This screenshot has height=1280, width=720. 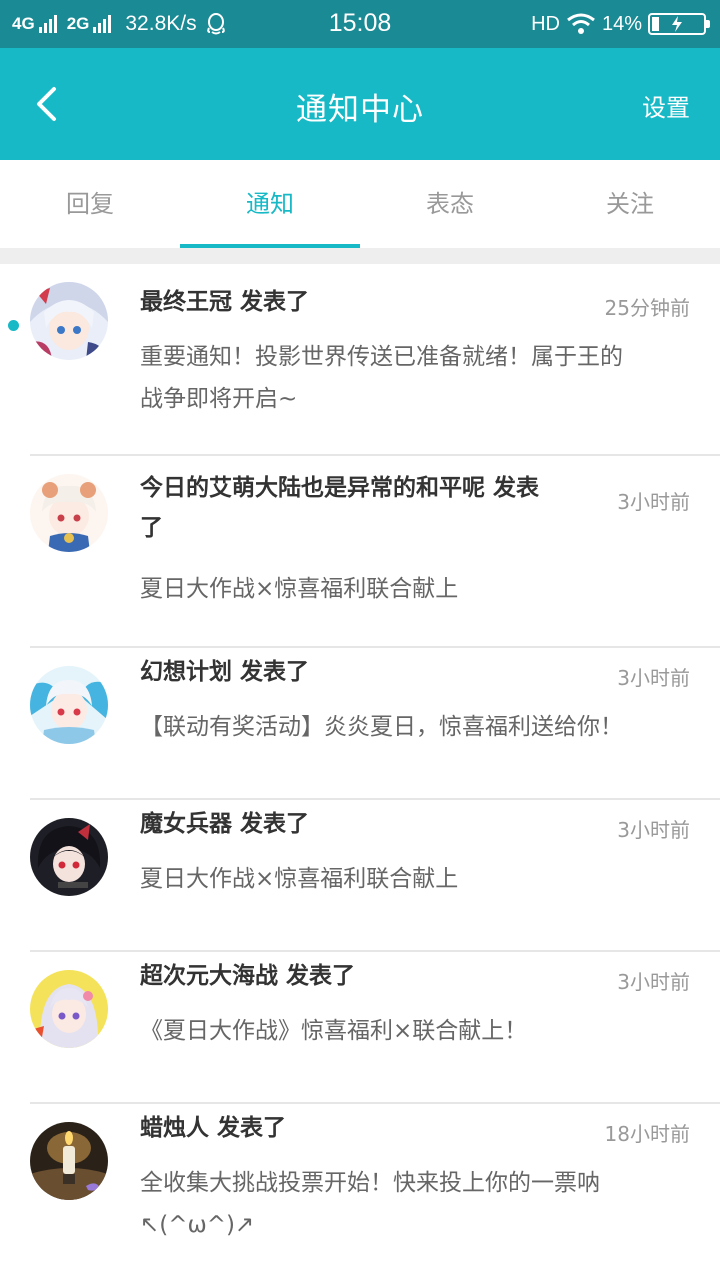 I want to click on section-divider, so click(x=360, y=256).